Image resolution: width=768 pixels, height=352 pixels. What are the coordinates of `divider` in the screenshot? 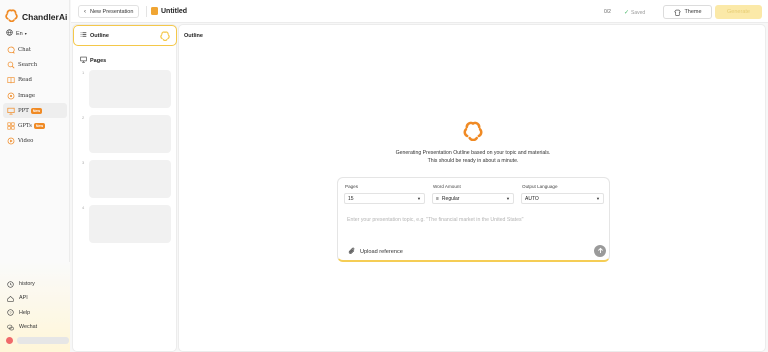 It's located at (146, 11).